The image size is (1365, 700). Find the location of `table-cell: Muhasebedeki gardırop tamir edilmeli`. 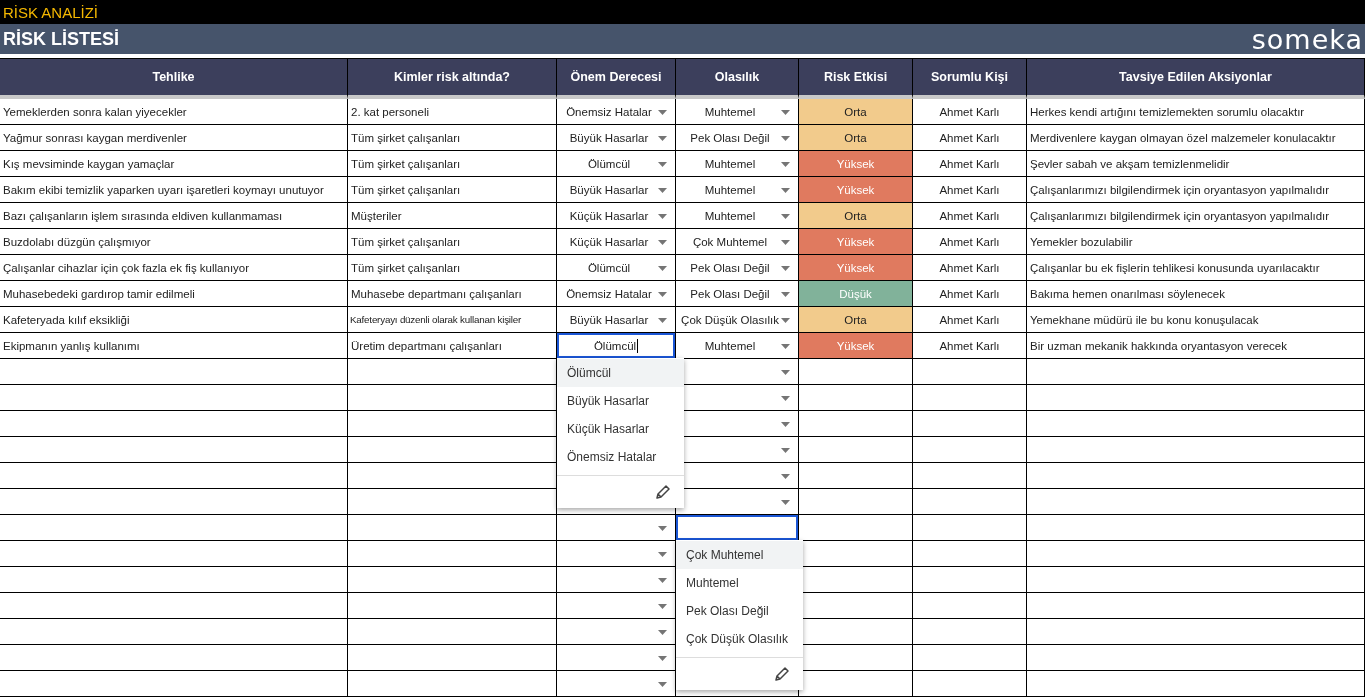

table-cell: Muhasebedeki gardırop tamir edilmeli is located at coordinates (174, 294).